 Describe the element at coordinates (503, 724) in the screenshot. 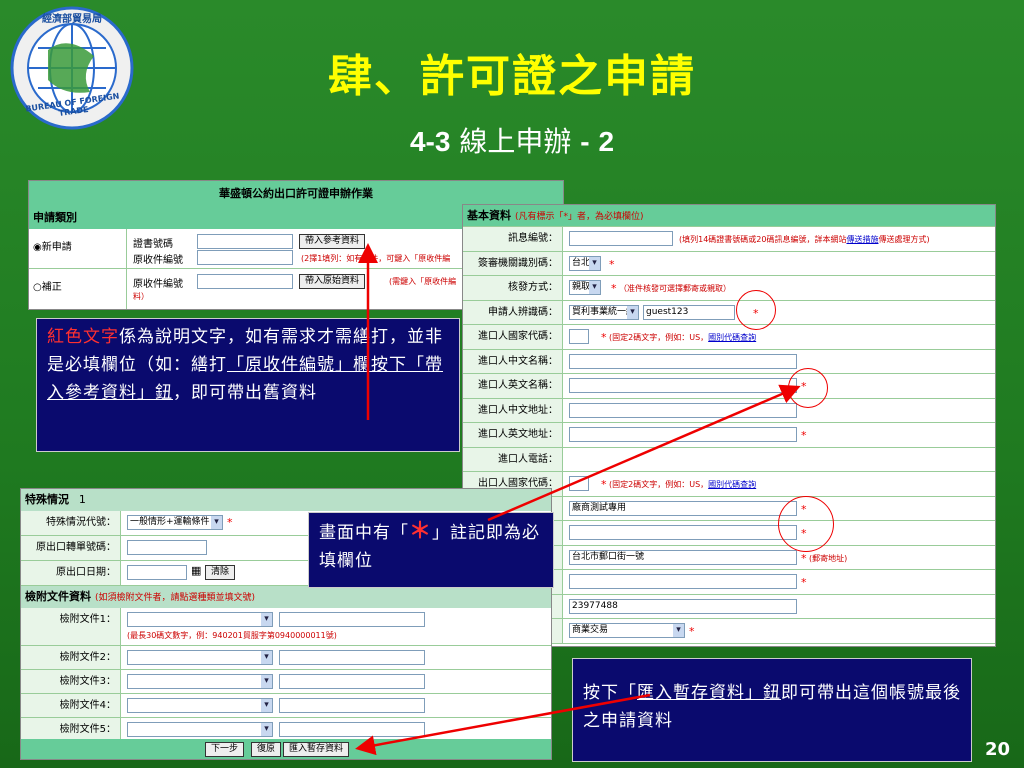

I see `arrow-to-import-button` at that location.